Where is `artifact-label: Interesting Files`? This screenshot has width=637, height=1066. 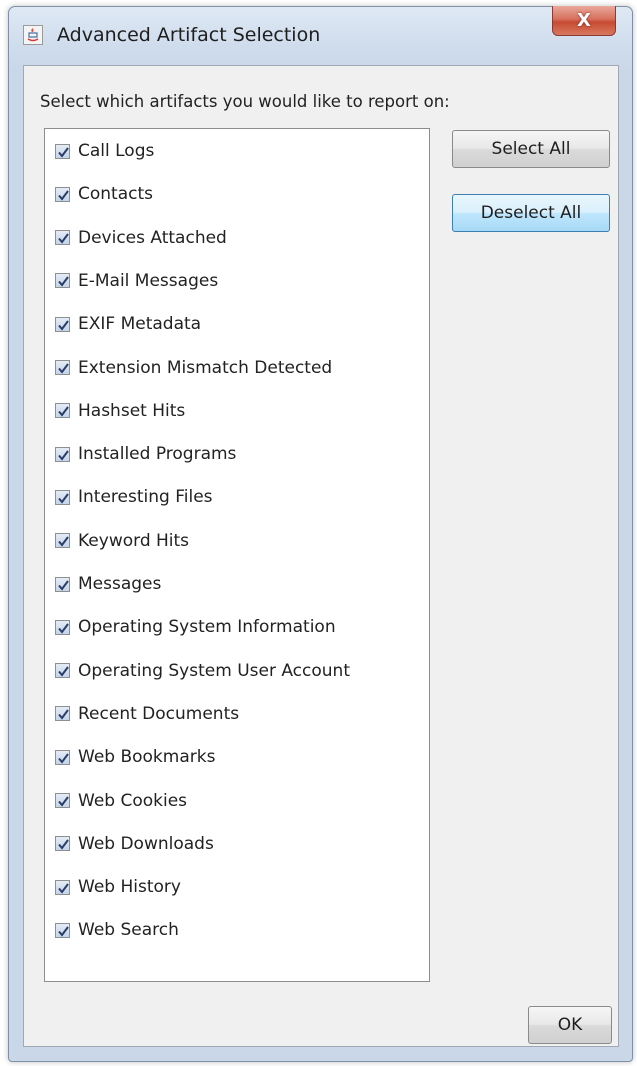
artifact-label: Interesting Files is located at coordinates (145, 497).